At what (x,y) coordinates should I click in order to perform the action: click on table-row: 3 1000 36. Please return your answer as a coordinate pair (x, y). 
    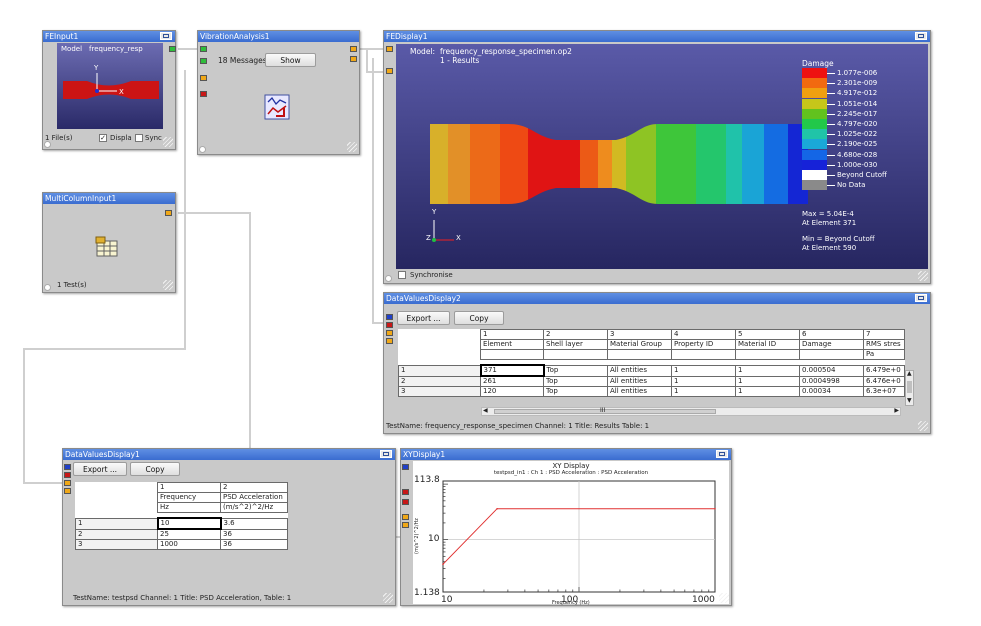
    Looking at the image, I should click on (181, 544).